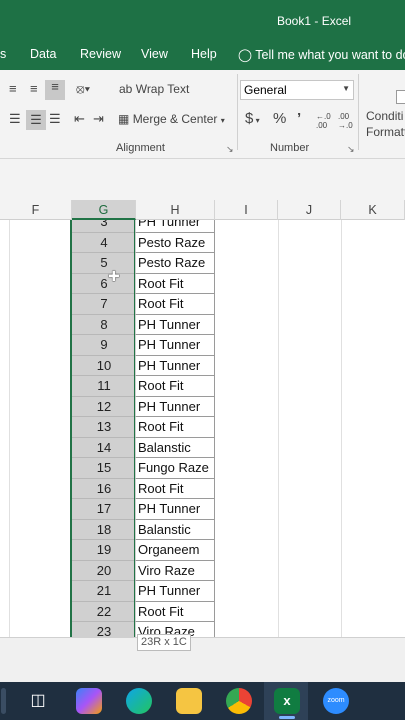  What do you see at coordinates (100, 54) in the screenshot?
I see `tab-review: Review` at bounding box center [100, 54].